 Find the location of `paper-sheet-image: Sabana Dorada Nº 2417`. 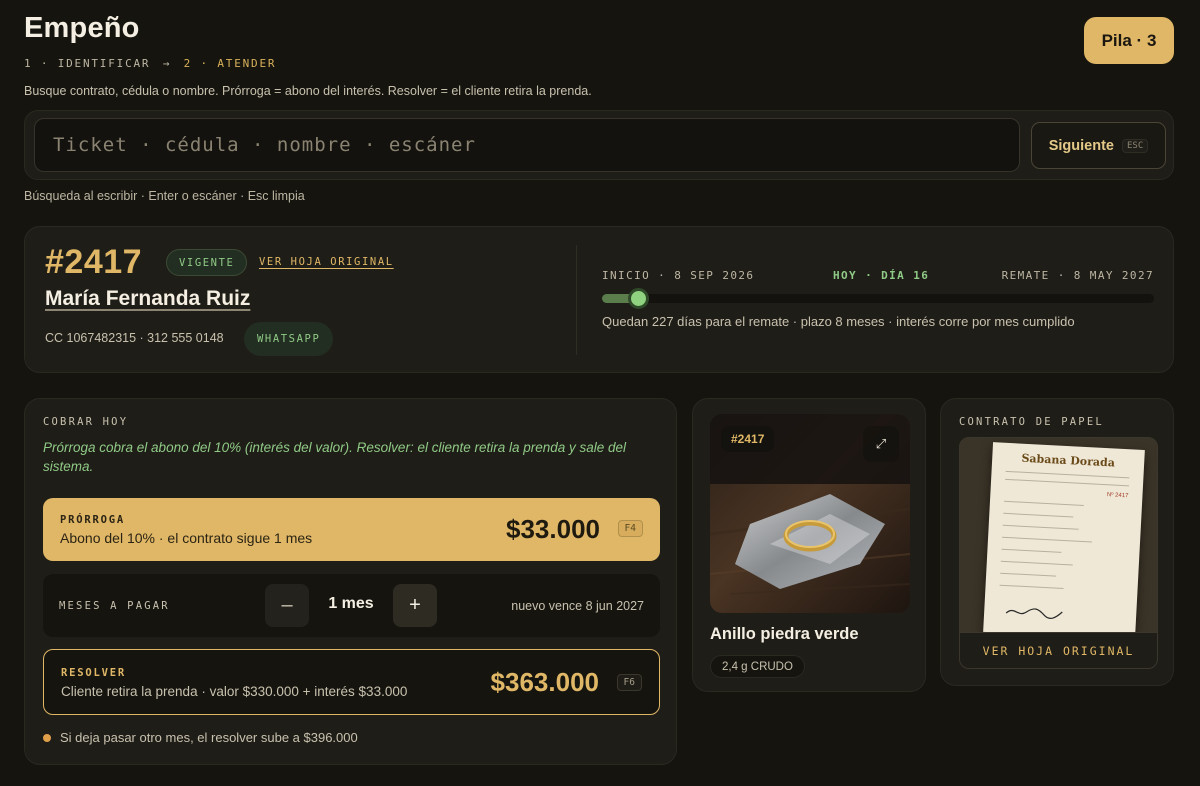

paper-sheet-image: Sabana Dorada Nº 2417 is located at coordinates (1064, 541).